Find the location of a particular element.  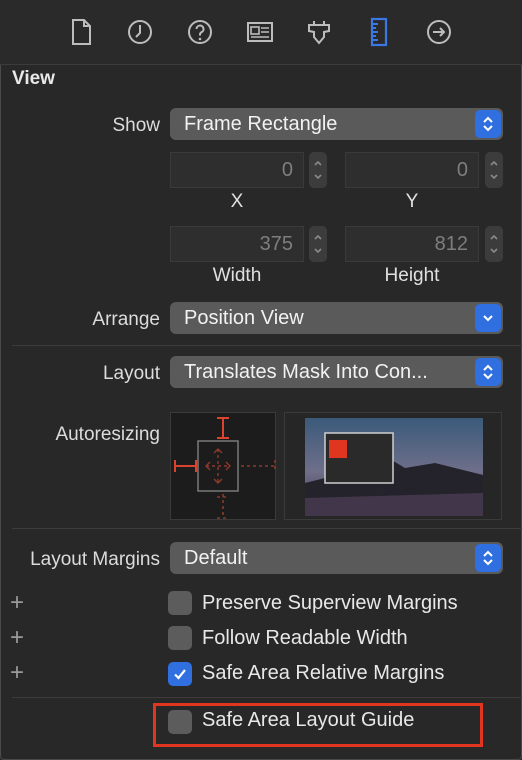

height-label: Height is located at coordinates (412, 275).